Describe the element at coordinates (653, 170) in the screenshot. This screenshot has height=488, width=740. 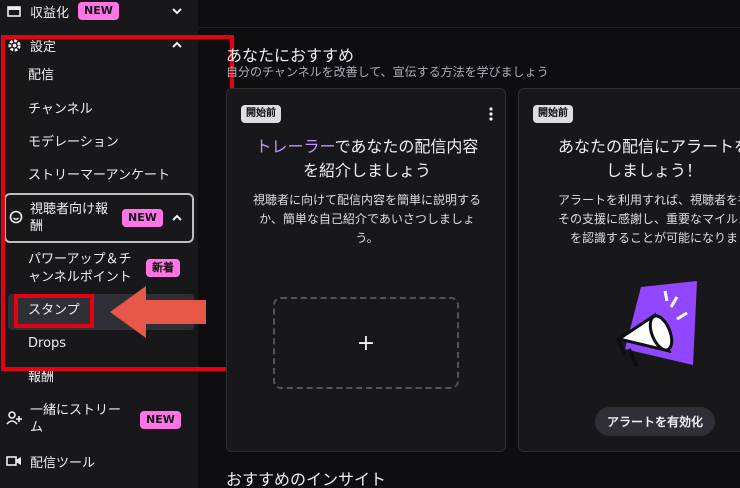
I see `card-title-line-2: しましょう！` at that location.